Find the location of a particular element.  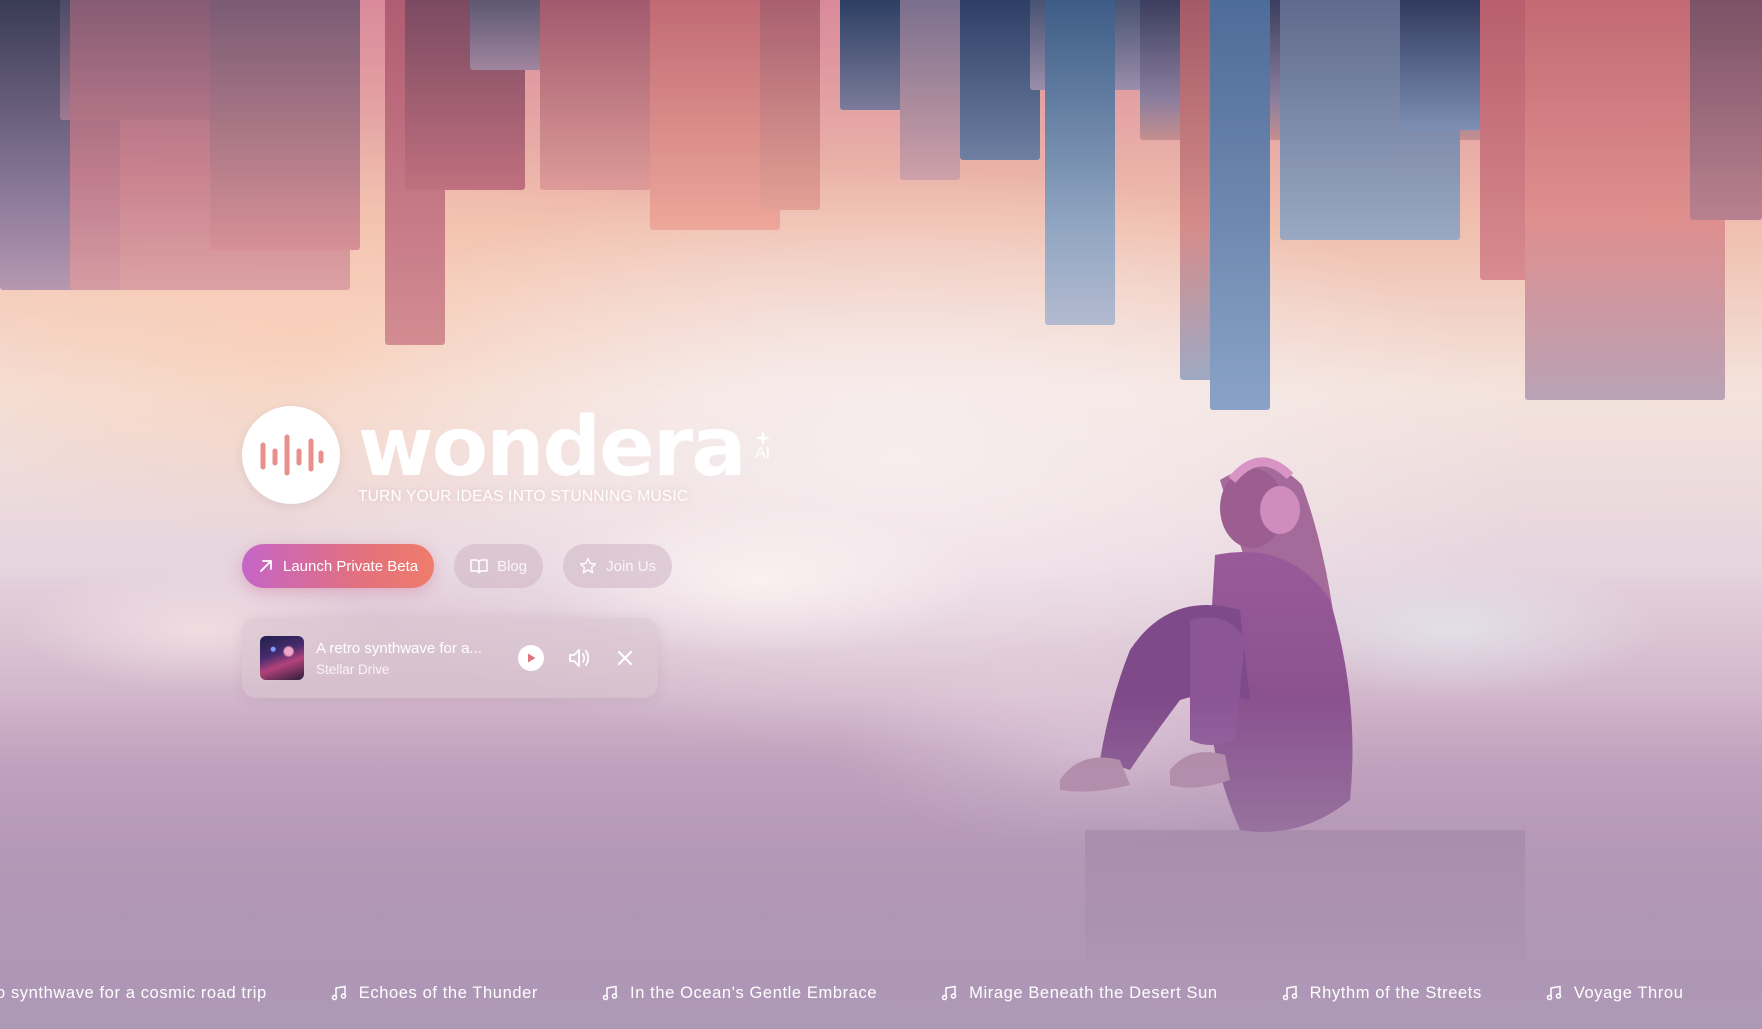

tagline: TURN YOUR IDEAS INTO STUNNING MUSIC is located at coordinates (523, 496).